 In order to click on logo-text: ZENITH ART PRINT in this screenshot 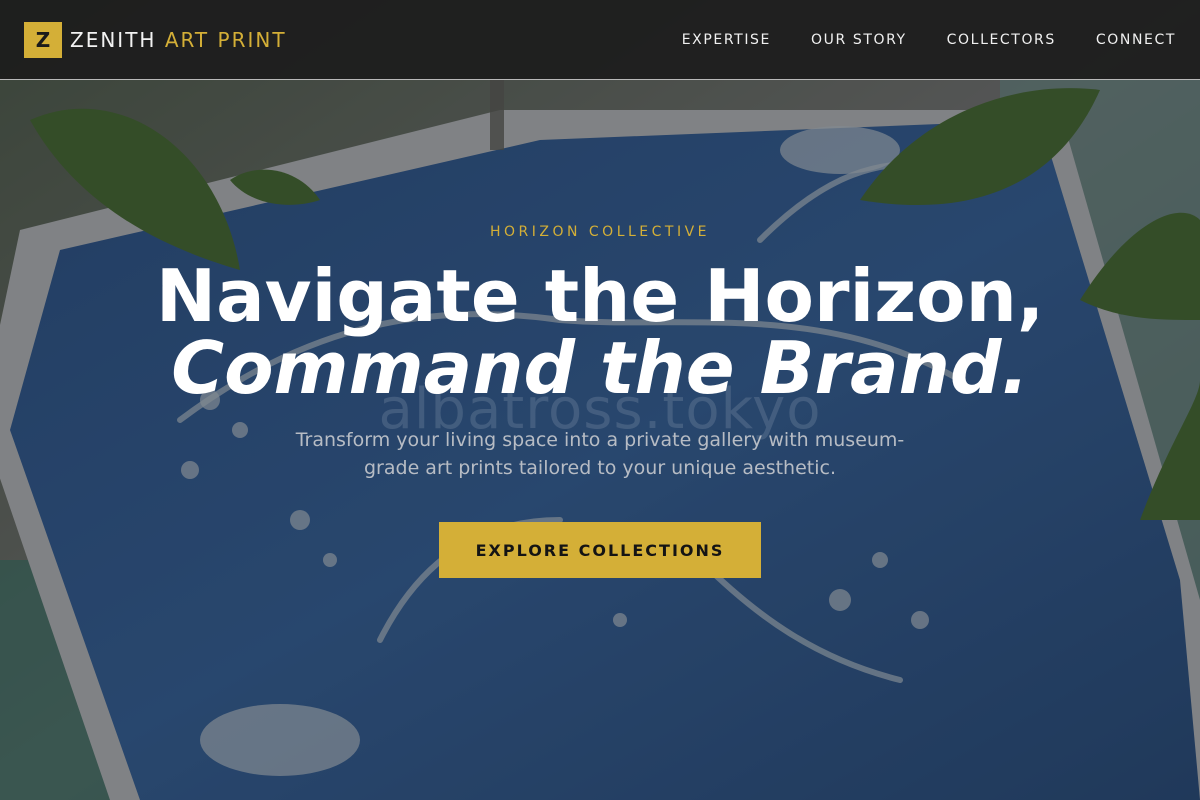, I will do `click(178, 40)`.